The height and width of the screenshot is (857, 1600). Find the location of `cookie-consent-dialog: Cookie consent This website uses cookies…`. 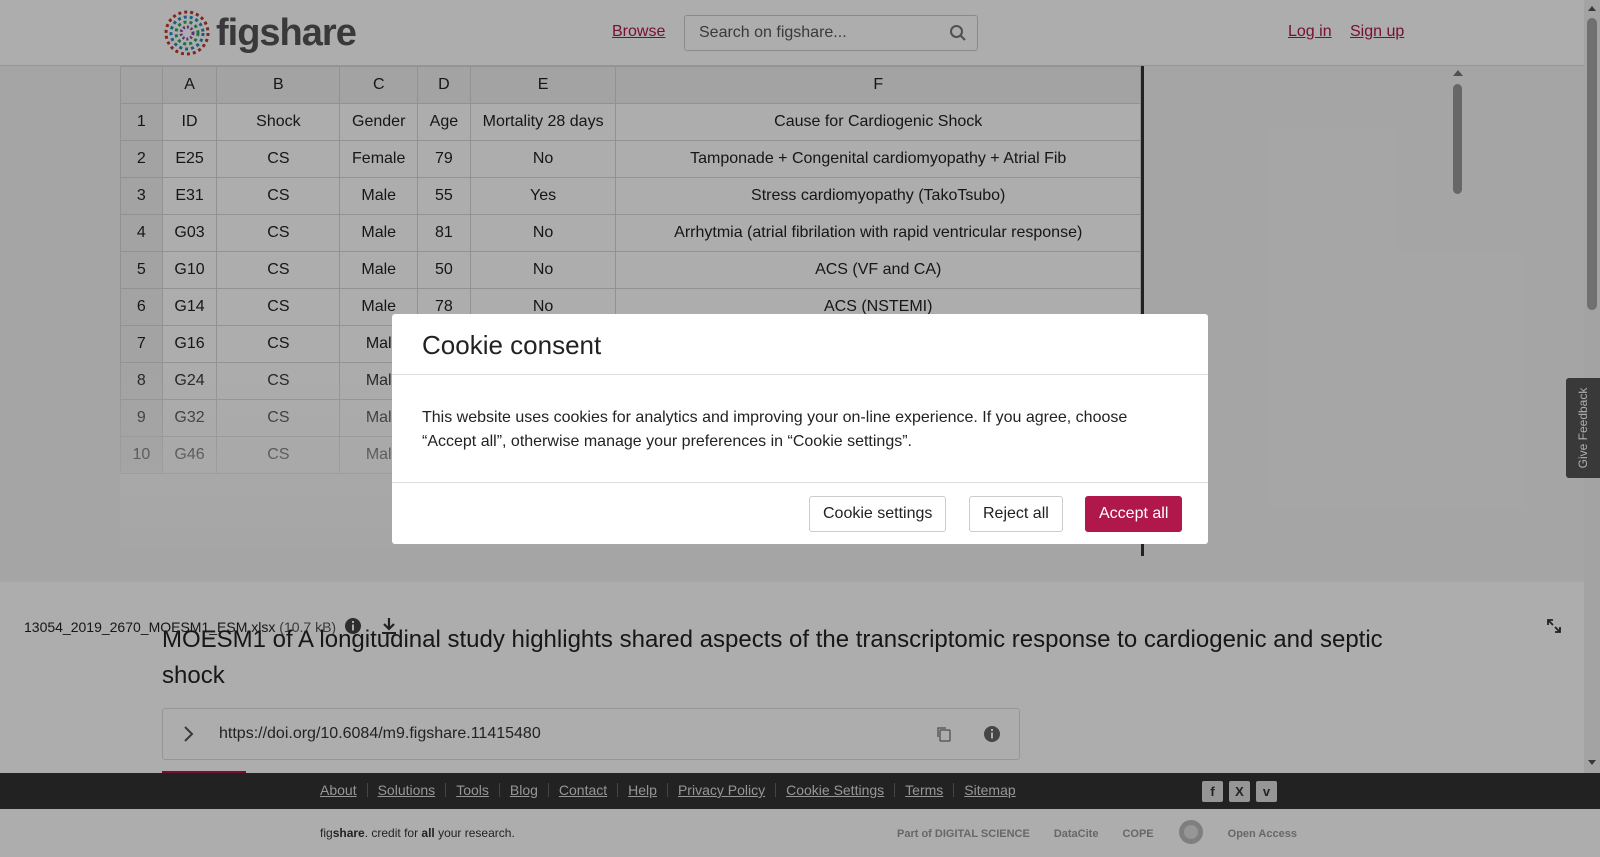

cookie-consent-dialog: Cookie consent This website uses cookies… is located at coordinates (800, 429).